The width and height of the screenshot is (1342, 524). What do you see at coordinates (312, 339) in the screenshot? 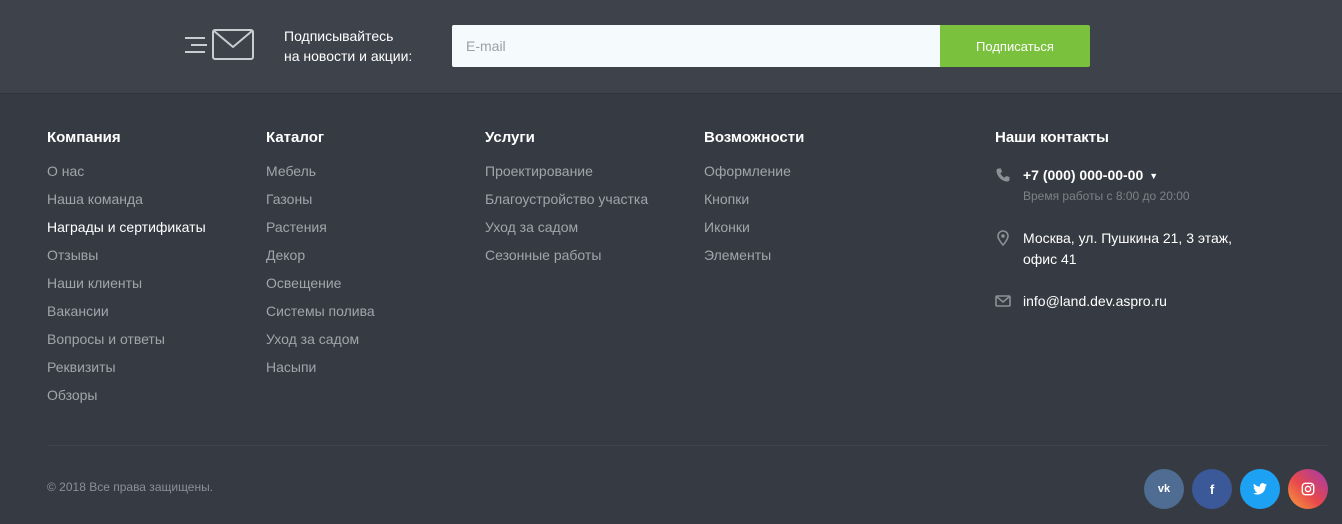
I see `footer-link-garden-care: Уход за садом` at bounding box center [312, 339].